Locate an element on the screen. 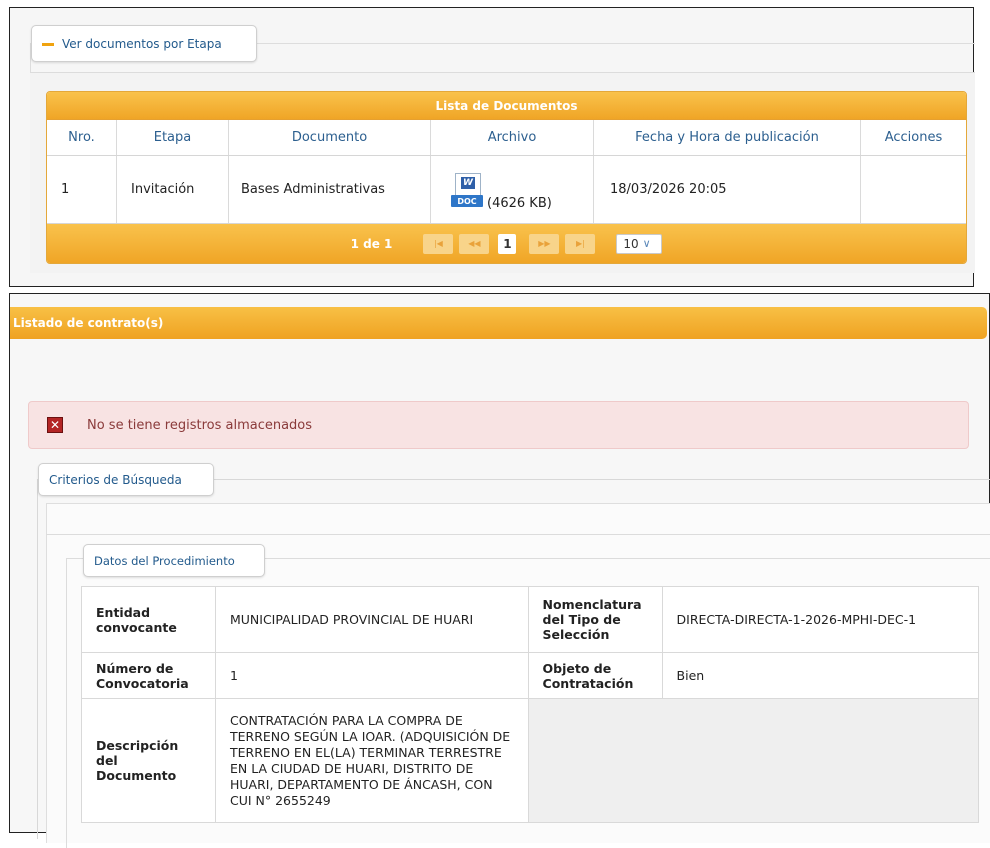 This screenshot has height=848, width=990. contracts-header: Listado de contrato(s) is located at coordinates (498, 323).